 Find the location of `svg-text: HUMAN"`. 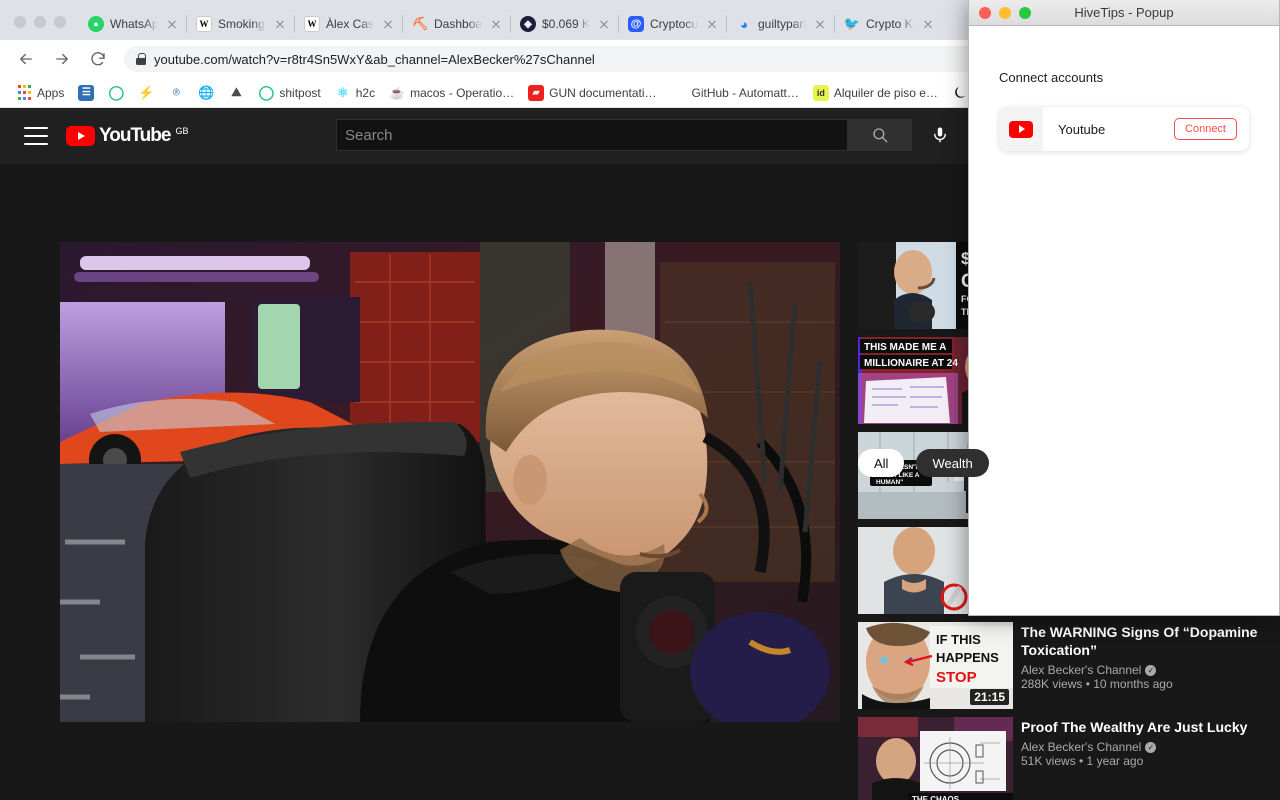

svg-text: HUMAN" is located at coordinates (889, 482).